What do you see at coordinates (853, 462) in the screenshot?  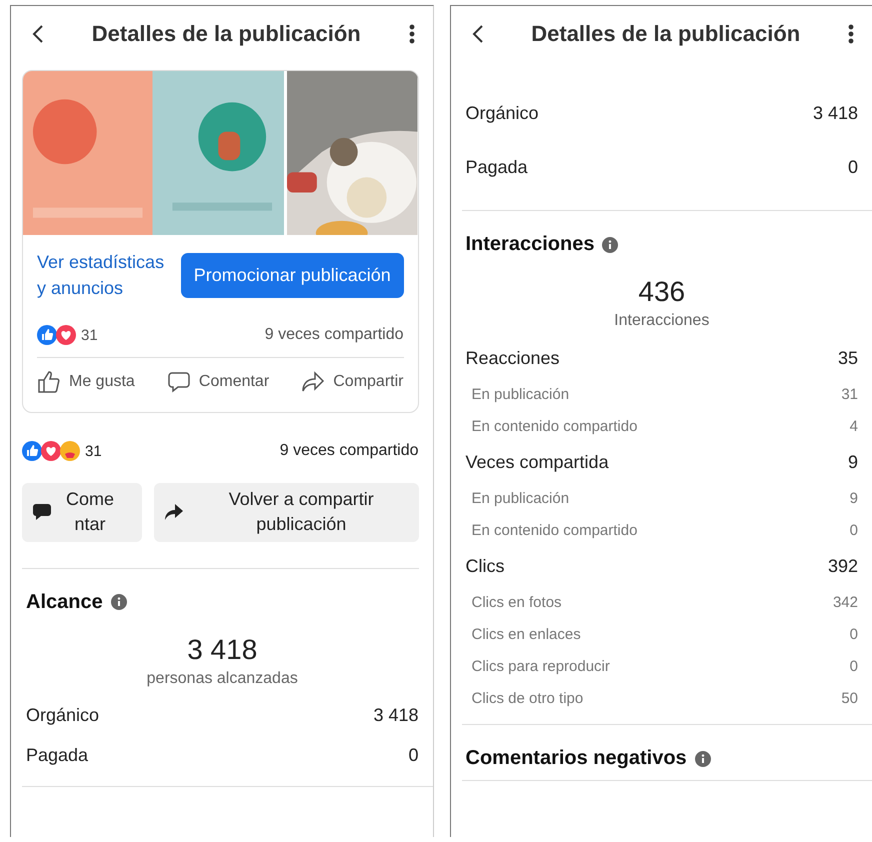 I see `row-value: 9` at bounding box center [853, 462].